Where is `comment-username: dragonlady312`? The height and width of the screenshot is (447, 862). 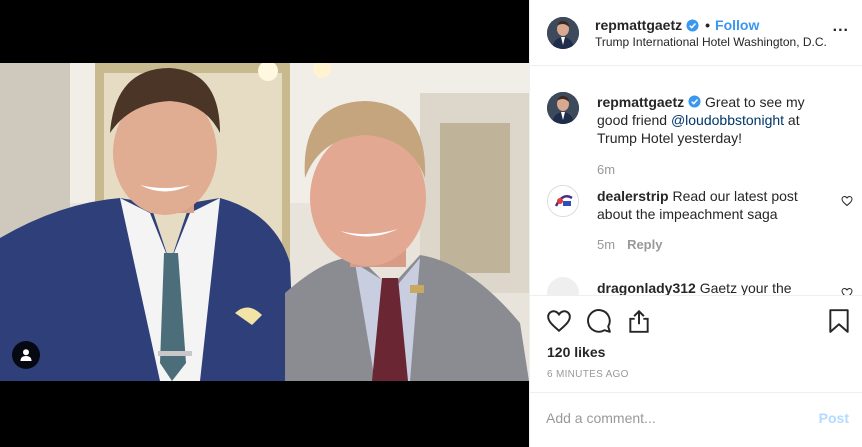
comment-username: dragonlady312 is located at coordinates (646, 287).